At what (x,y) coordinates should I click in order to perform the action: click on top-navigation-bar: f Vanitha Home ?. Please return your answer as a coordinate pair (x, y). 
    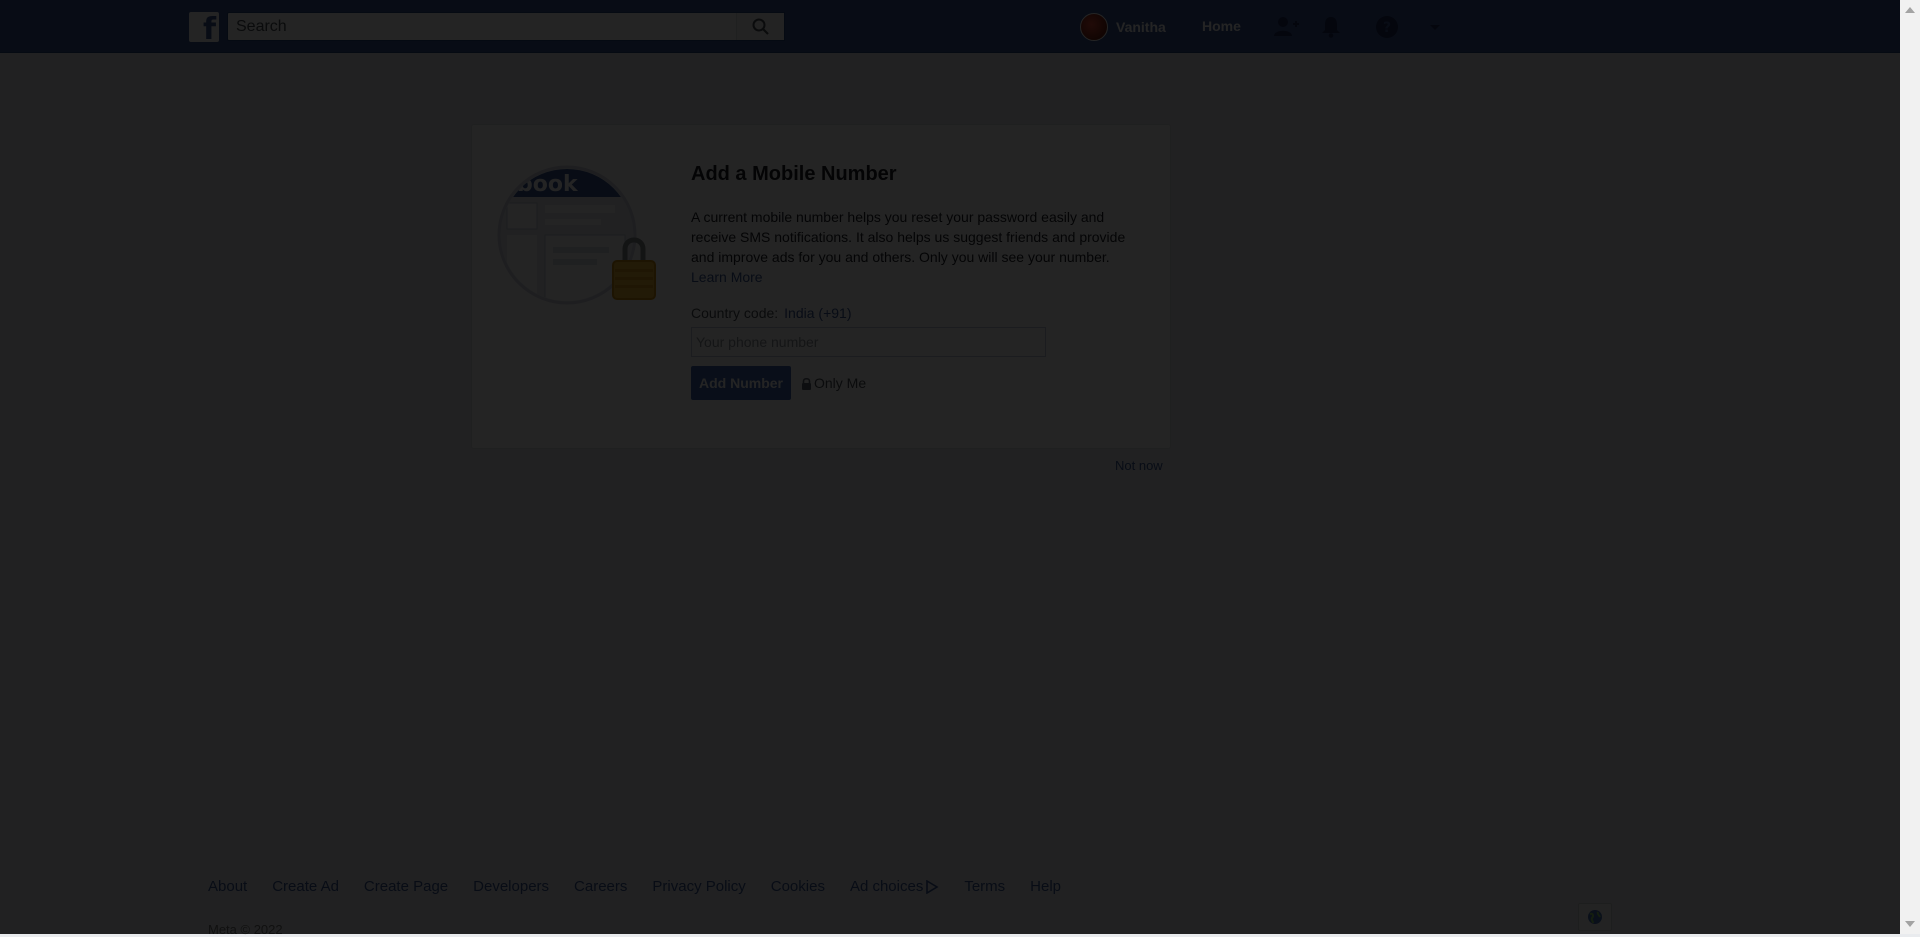
    Looking at the image, I should click on (950, 26).